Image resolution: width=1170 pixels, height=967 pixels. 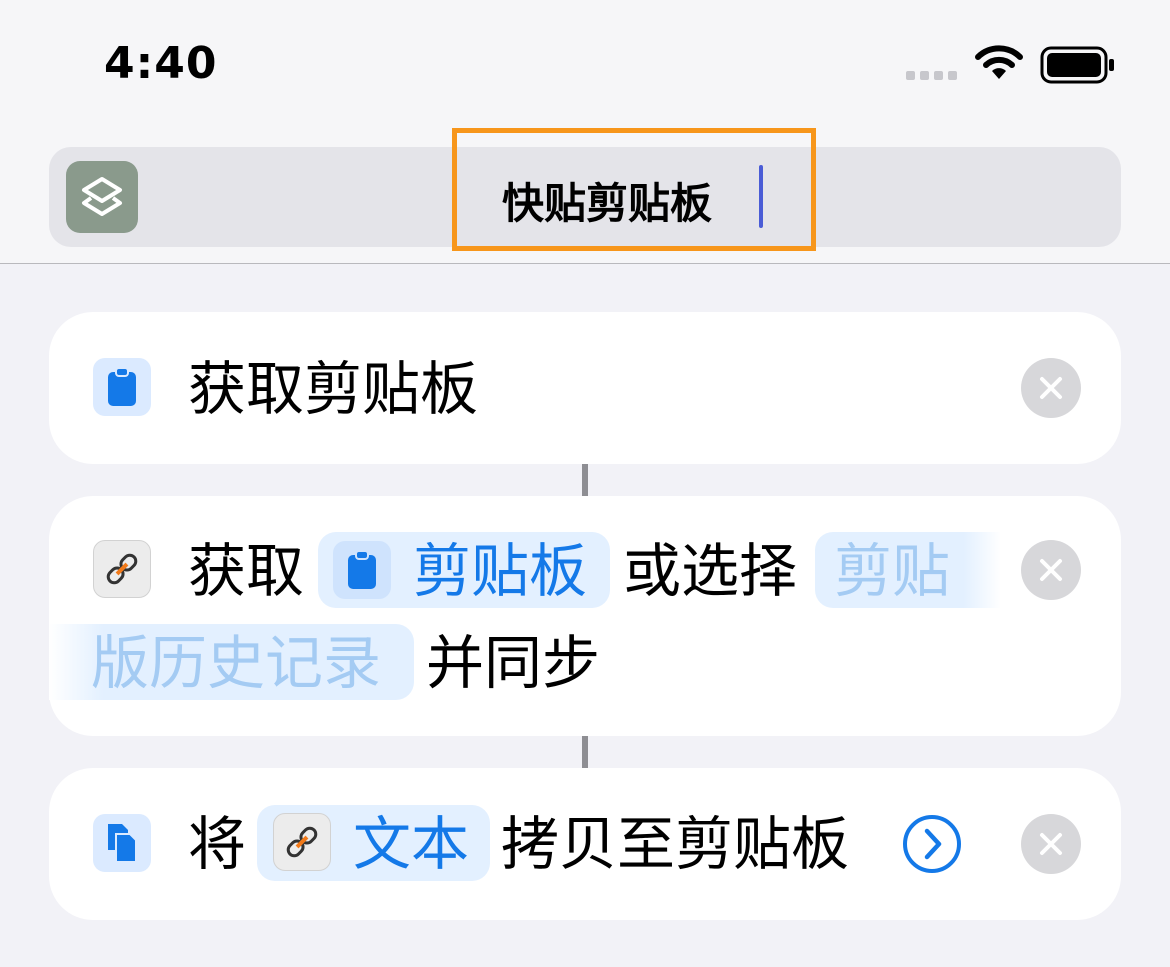 I want to click on shortcuts-icon, so click(x=102, y=196).